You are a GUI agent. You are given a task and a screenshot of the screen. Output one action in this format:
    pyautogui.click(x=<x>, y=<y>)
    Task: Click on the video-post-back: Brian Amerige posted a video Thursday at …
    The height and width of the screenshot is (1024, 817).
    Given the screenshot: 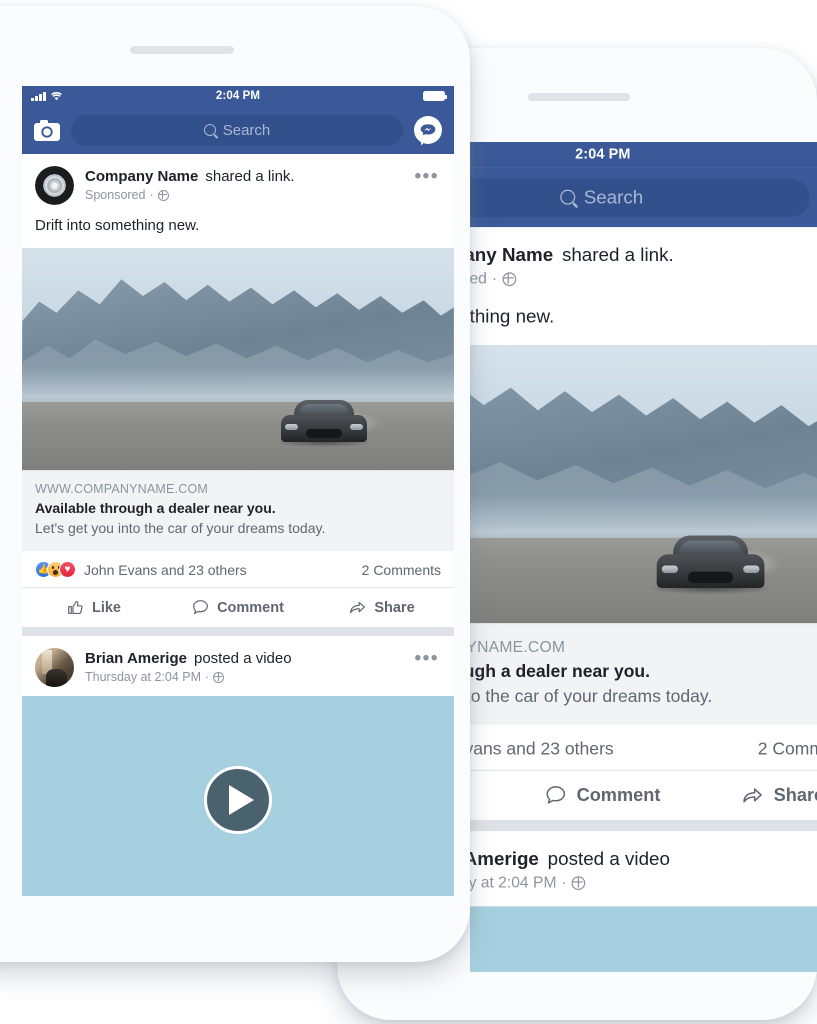 What is the action you would take?
    pyautogui.click(x=643, y=901)
    